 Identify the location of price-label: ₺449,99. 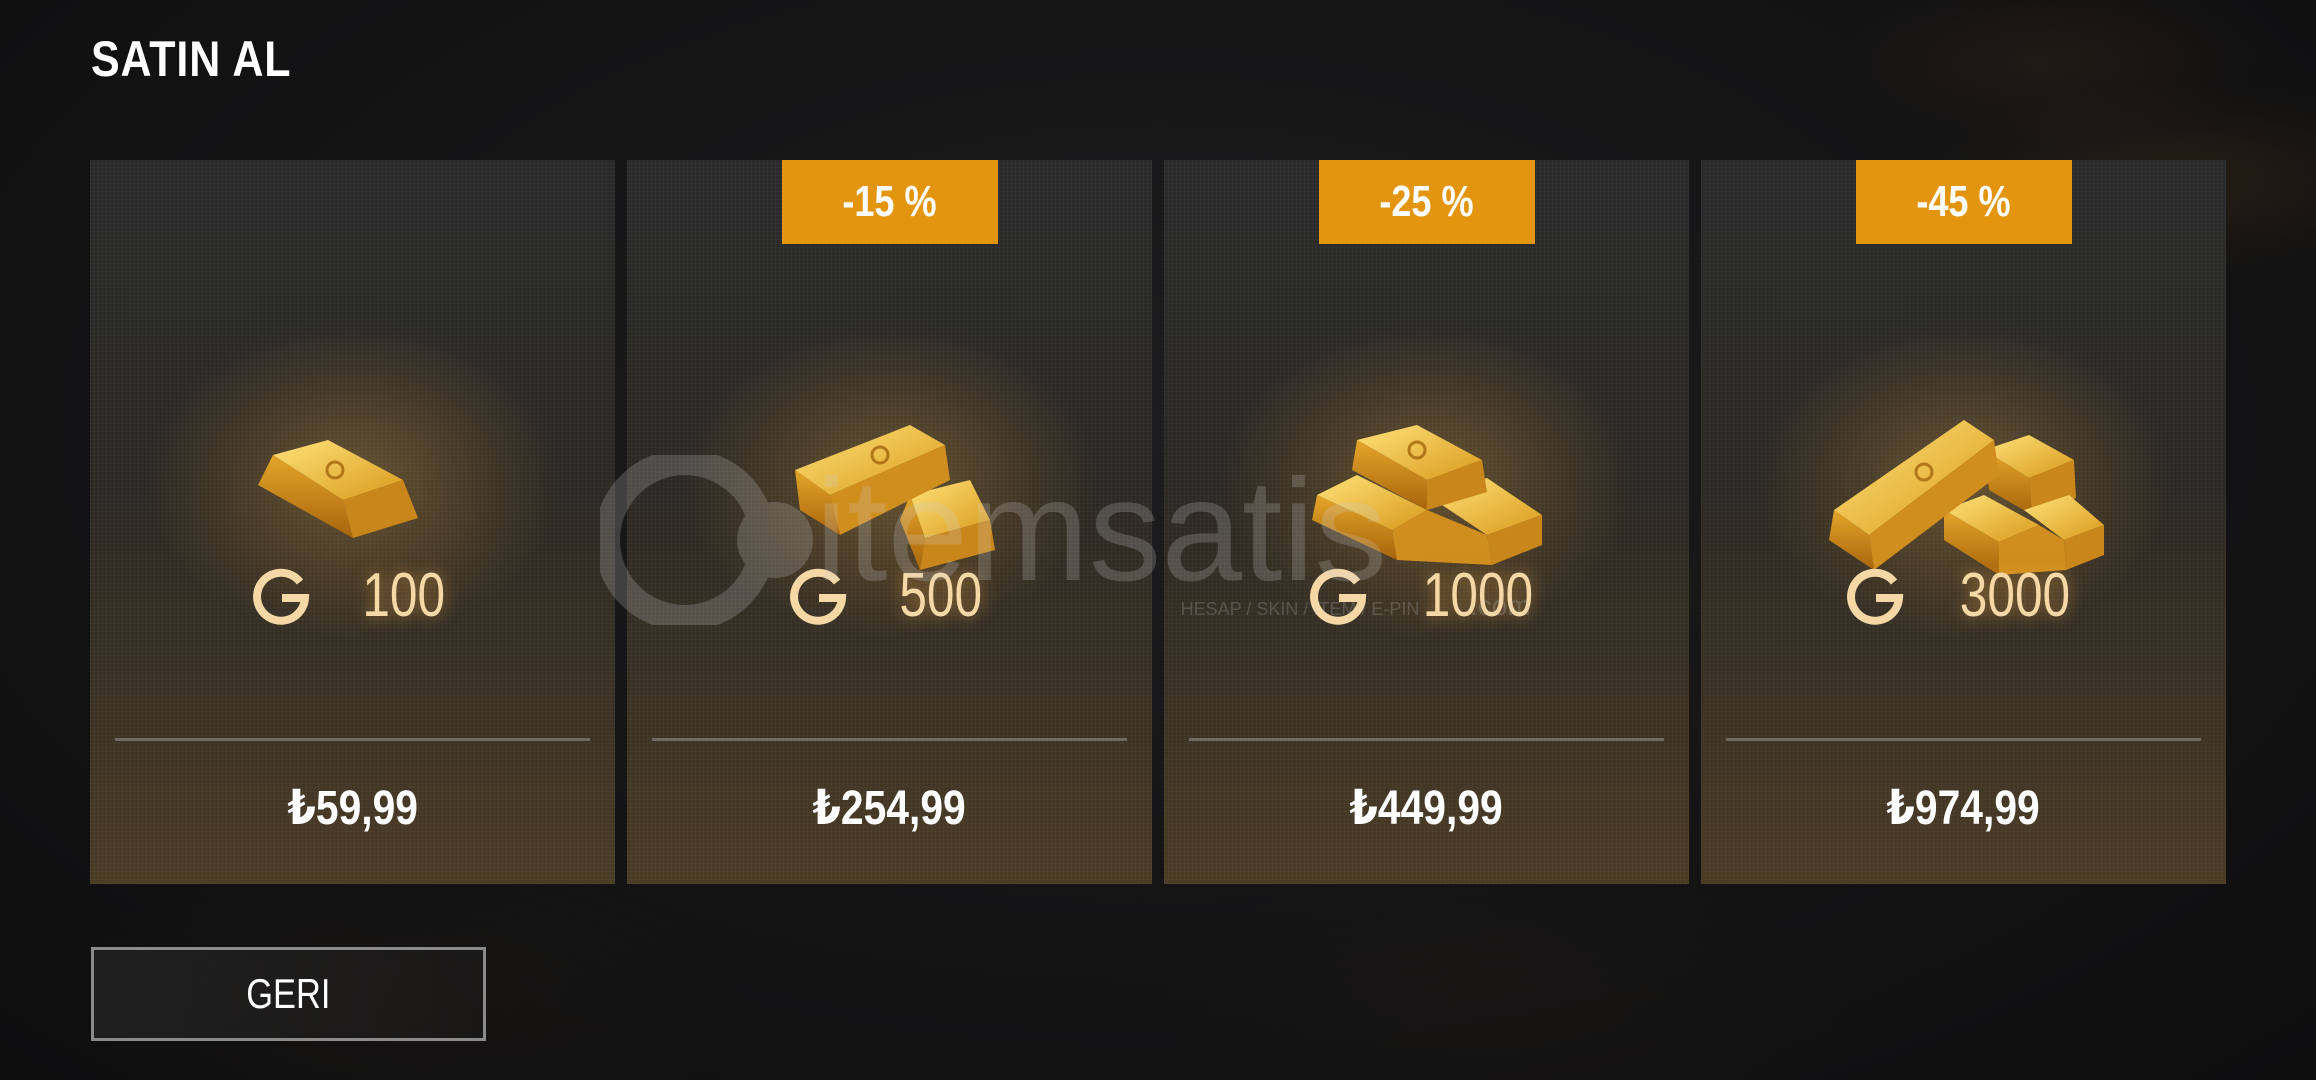
(1426, 808).